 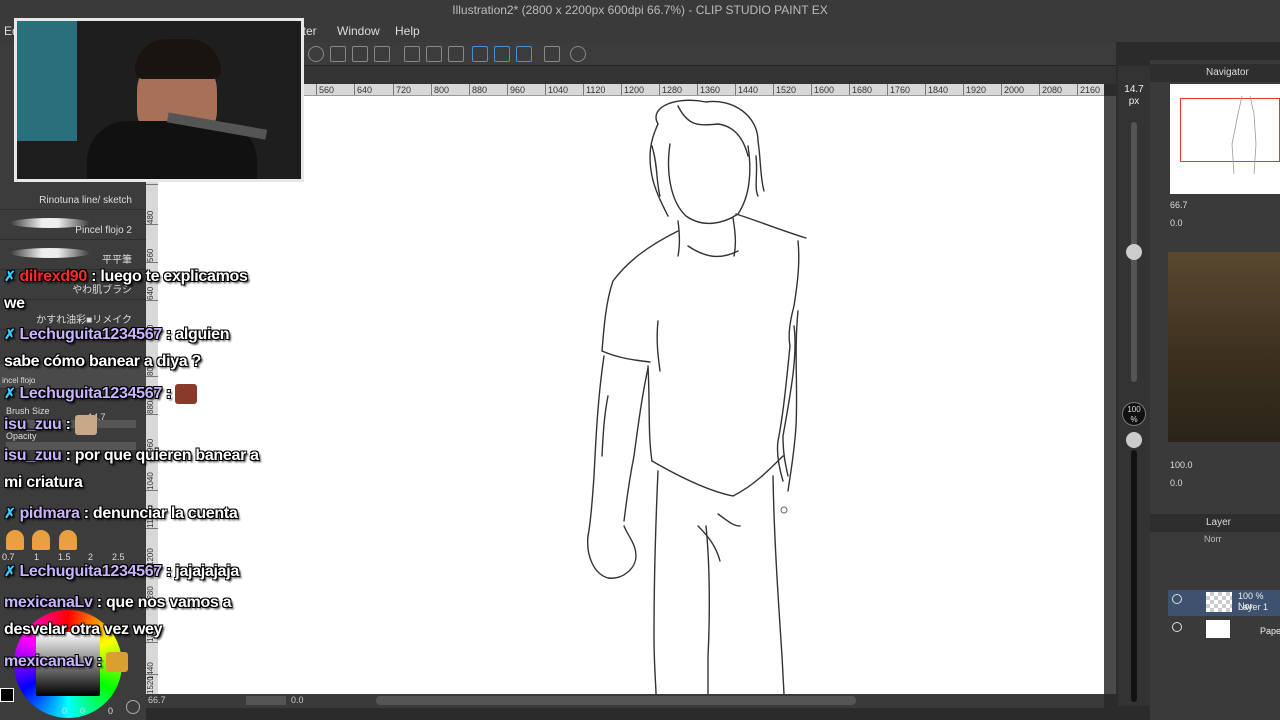 I want to click on brush-item: Pincel flojo 2, so click(x=73, y=225).